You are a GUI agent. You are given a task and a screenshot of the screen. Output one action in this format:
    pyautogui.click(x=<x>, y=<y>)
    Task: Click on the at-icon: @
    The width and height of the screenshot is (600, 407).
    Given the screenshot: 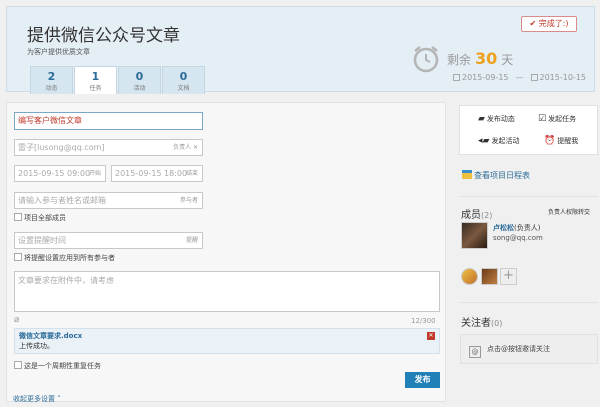 What is the action you would take?
    pyautogui.click(x=475, y=352)
    